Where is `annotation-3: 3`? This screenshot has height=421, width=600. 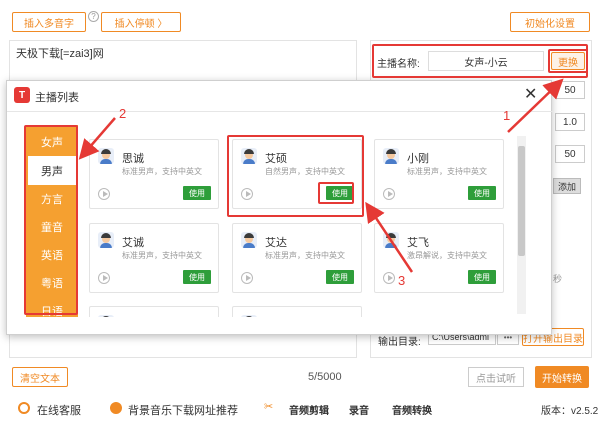
annotation-3: 3 is located at coordinates (402, 280).